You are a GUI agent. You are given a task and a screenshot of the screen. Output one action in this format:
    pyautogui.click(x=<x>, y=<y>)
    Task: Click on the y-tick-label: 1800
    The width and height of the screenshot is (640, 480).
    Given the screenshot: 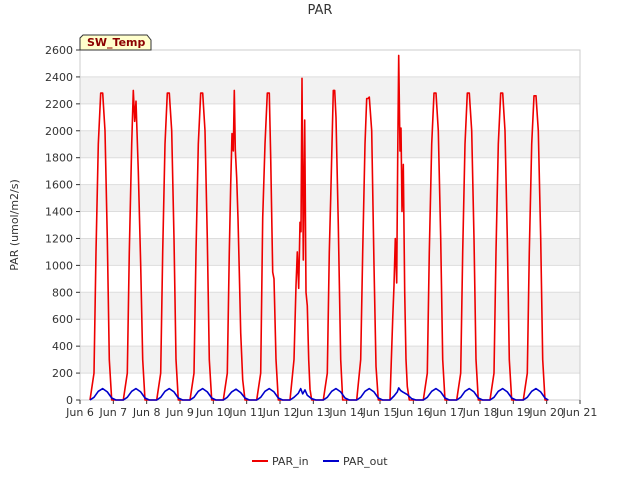 What is the action you would take?
    pyautogui.click(x=59, y=158)
    